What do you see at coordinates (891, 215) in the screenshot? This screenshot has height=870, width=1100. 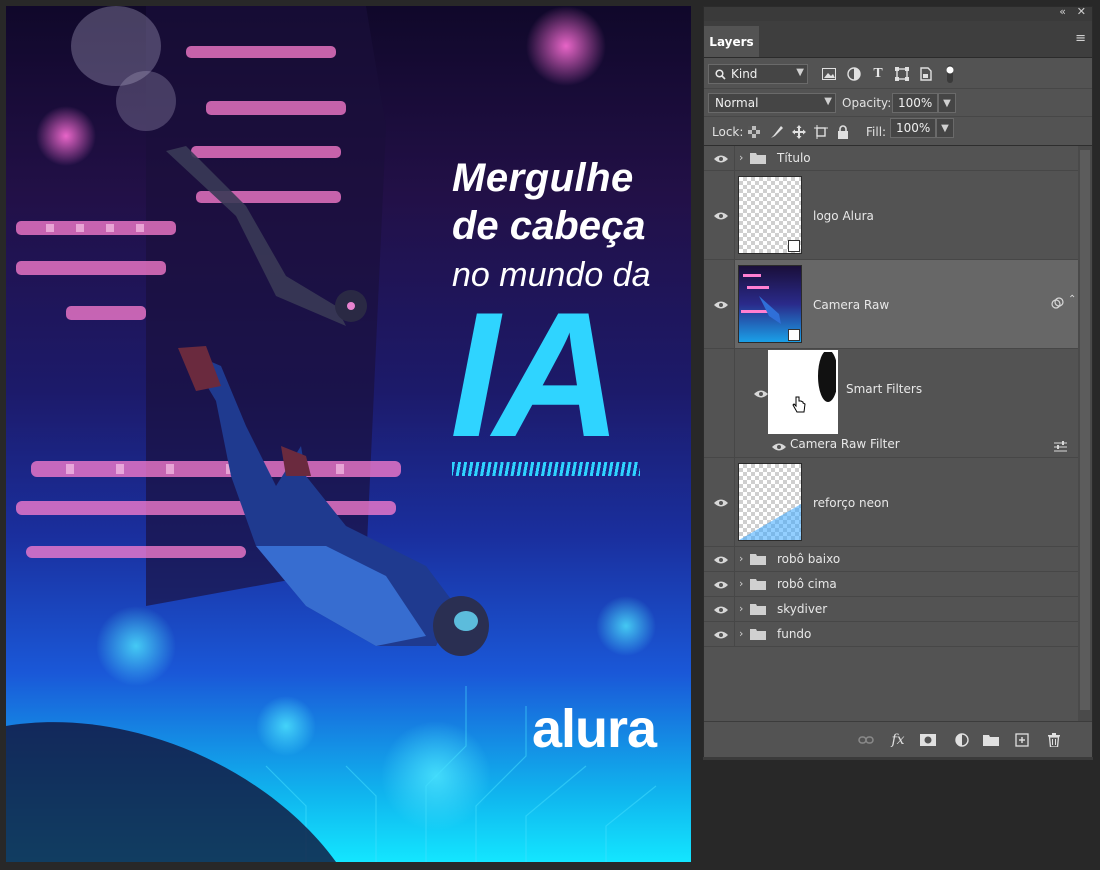 I see `layer-logo-alura: logo Alura` at bounding box center [891, 215].